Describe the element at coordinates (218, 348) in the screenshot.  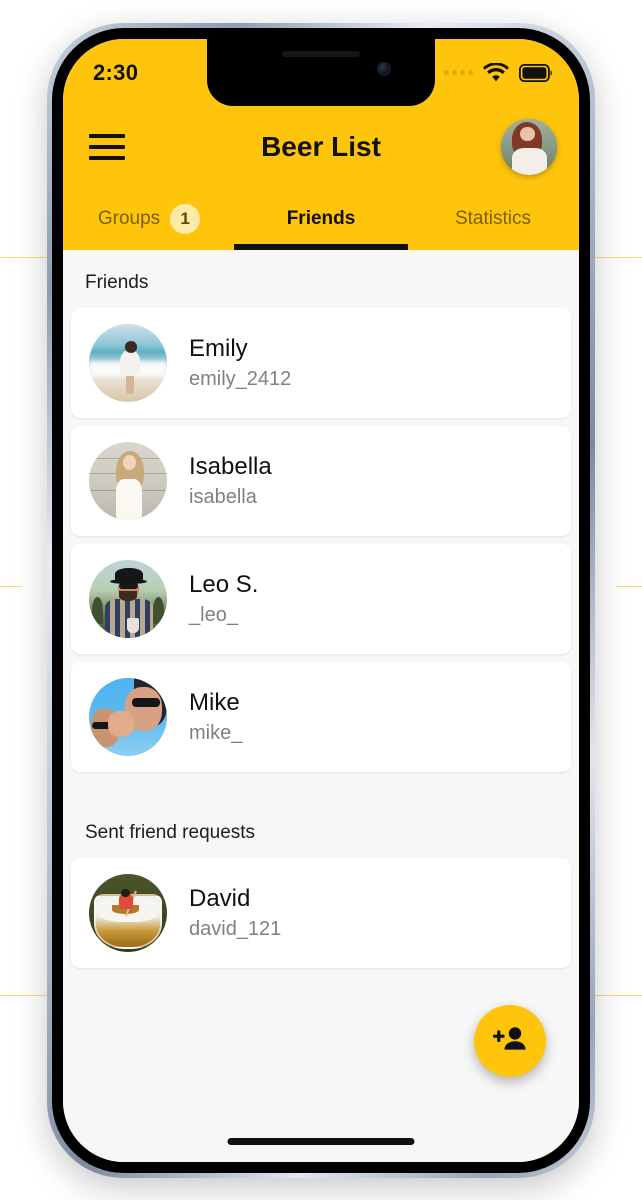
I see `friend-name: Emily` at that location.